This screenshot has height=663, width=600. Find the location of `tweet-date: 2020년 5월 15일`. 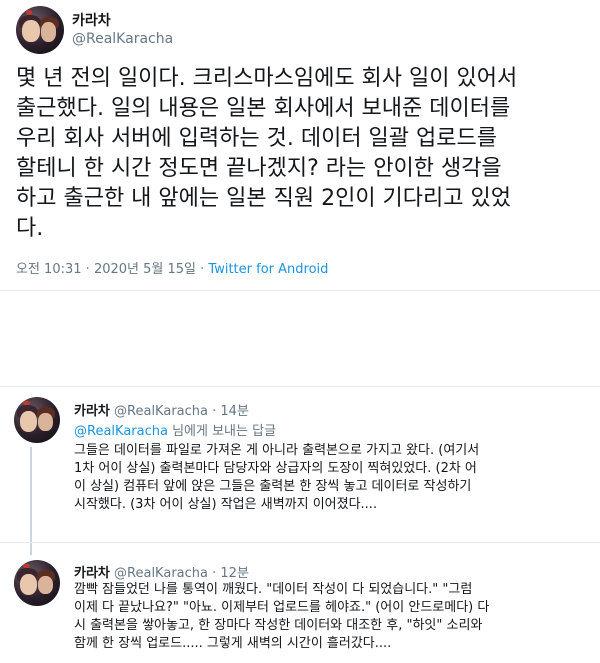

tweet-date: 2020년 5월 15일 is located at coordinates (145, 269).